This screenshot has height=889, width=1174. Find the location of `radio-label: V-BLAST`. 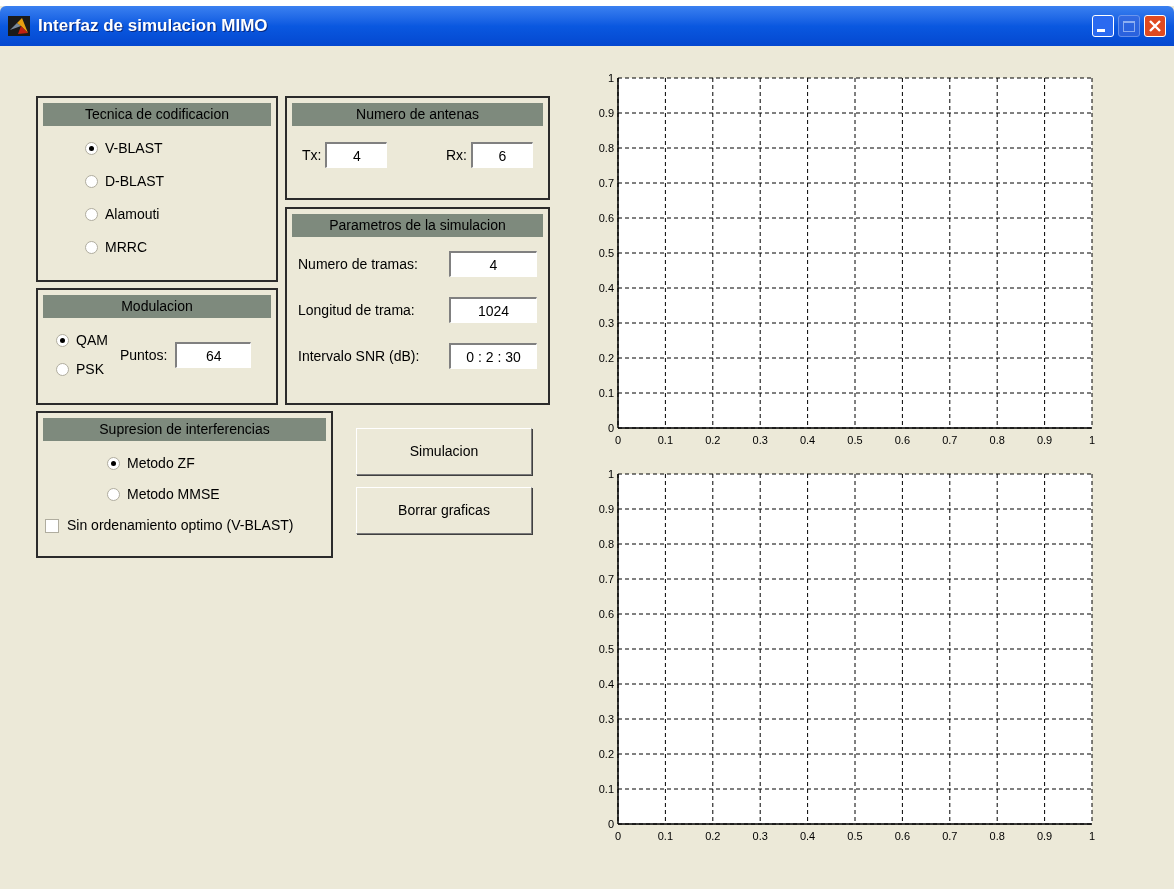

radio-label: V-BLAST is located at coordinates (134, 148).